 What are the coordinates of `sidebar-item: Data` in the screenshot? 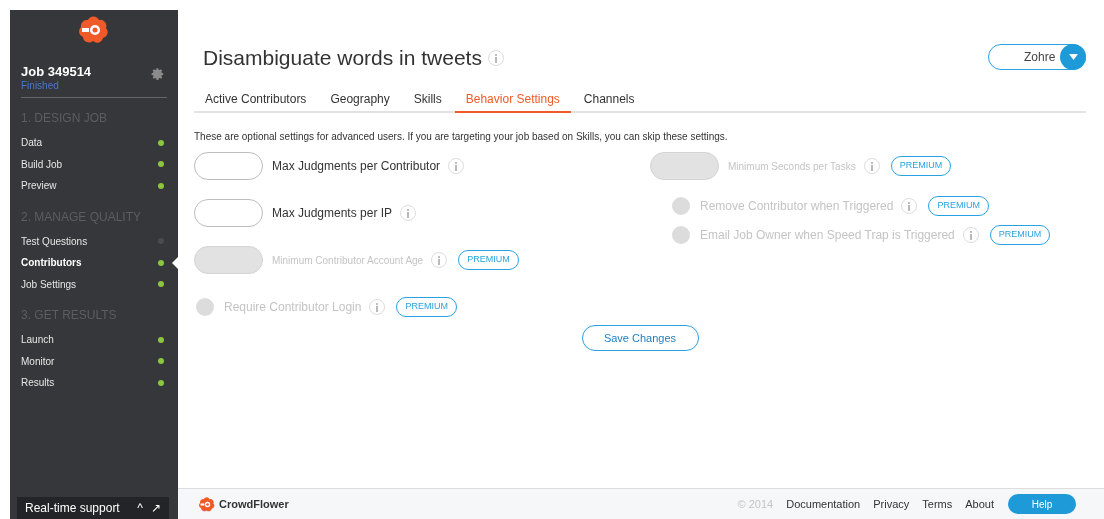 It's located at (32, 143).